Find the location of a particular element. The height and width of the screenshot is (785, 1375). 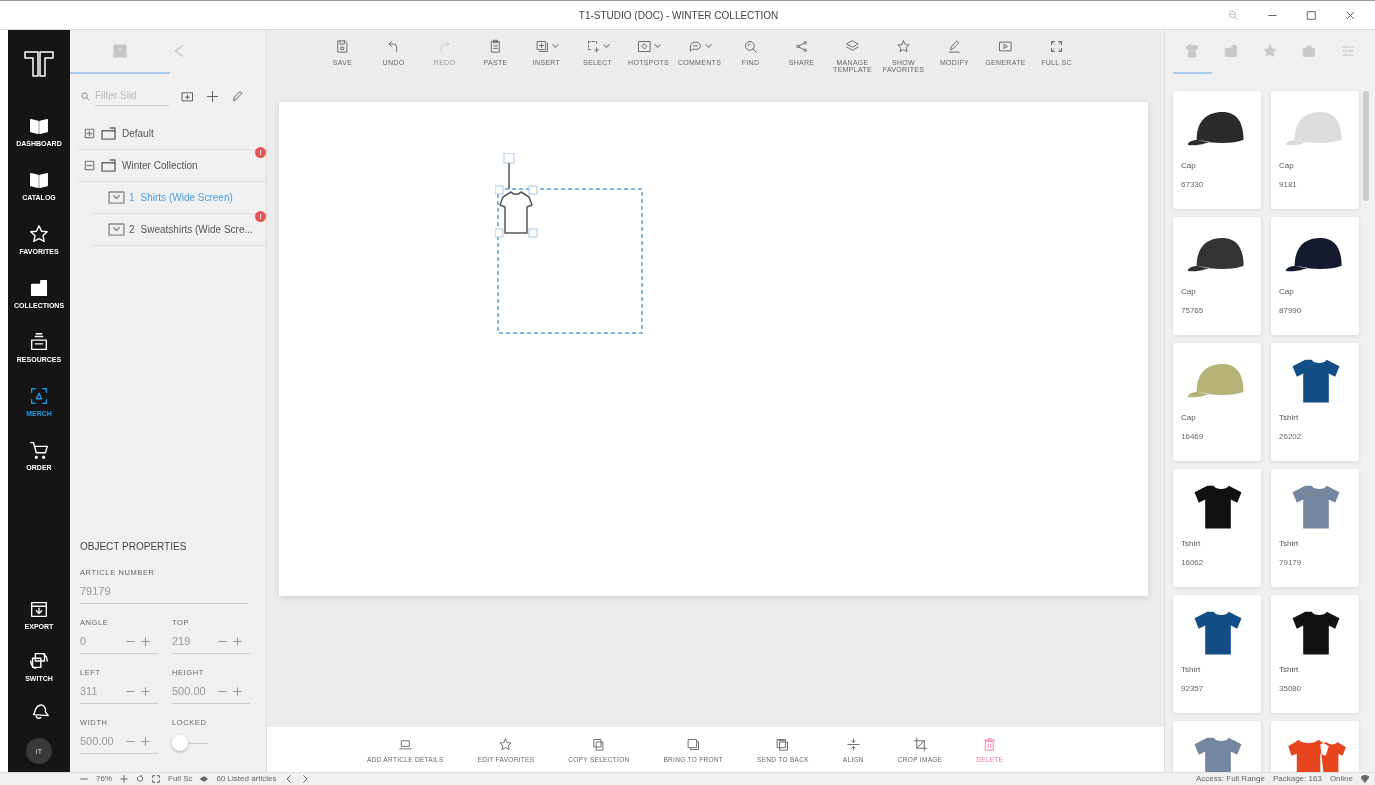

article-card: Tshirt 26202 is located at coordinates (1315, 402).